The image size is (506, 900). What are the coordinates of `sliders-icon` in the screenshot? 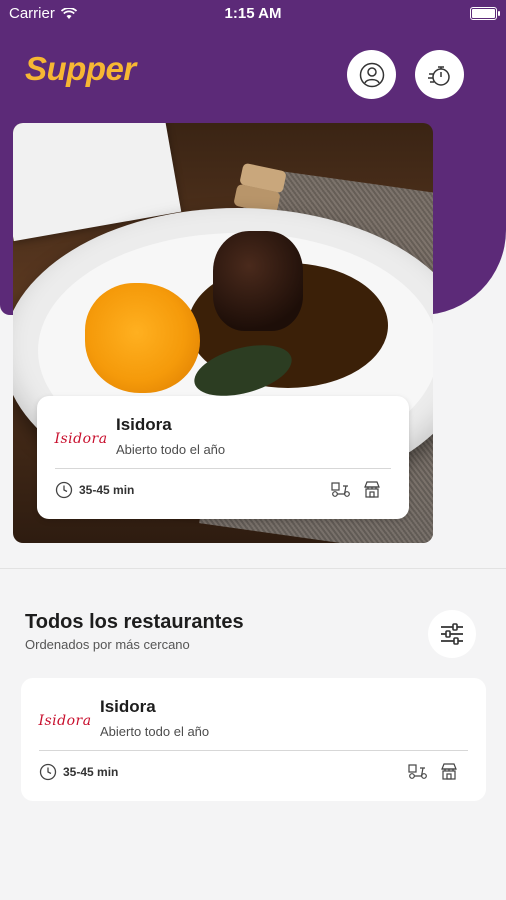 It's located at (452, 634).